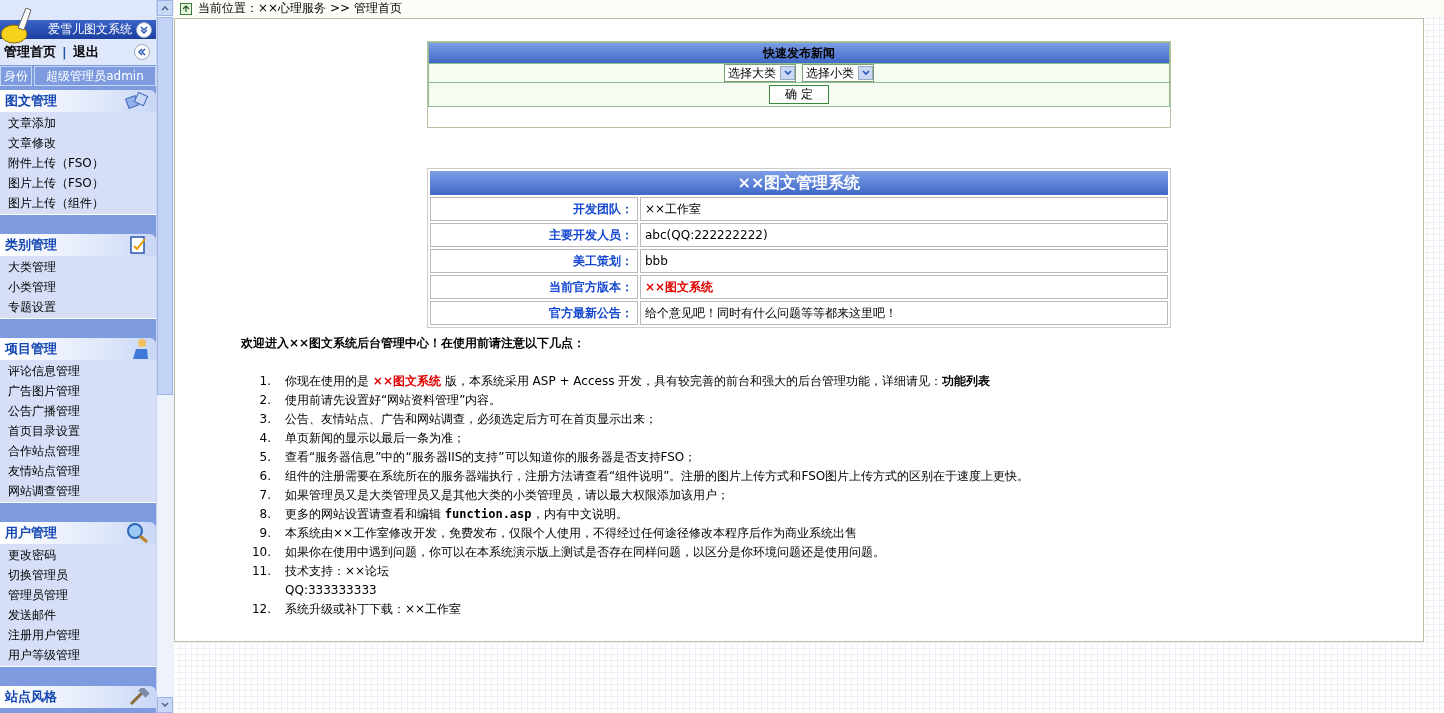 This screenshot has height=713, width=1444. What do you see at coordinates (491, 457) in the screenshot?
I see `list-text: 查看“服务器信息”中的“服务器IIS的支持”可以知道你的服务器是否支持FSO；` at bounding box center [491, 457].